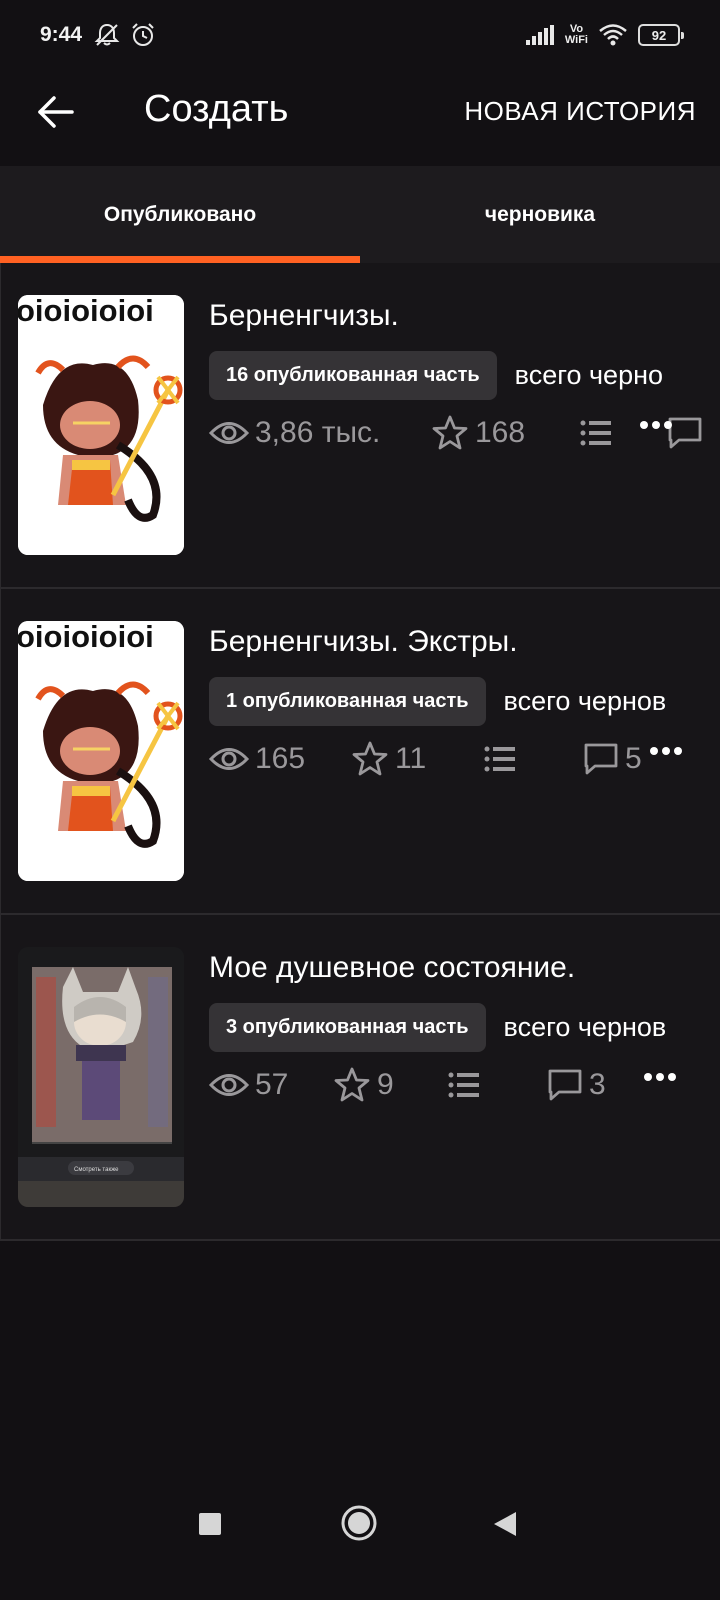  I want to click on votes-stat: 168, so click(478, 433).